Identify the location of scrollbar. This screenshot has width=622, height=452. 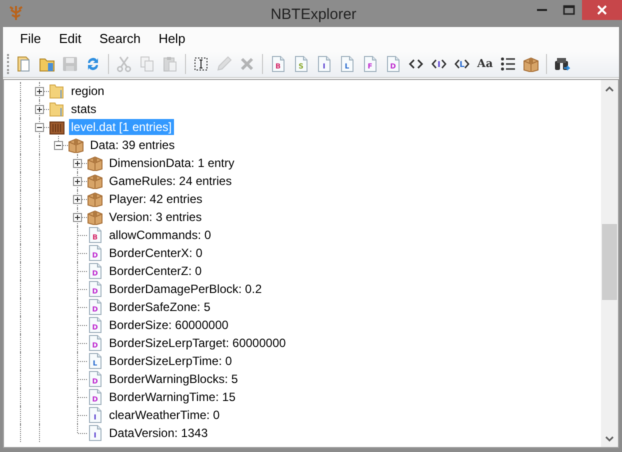
(609, 263).